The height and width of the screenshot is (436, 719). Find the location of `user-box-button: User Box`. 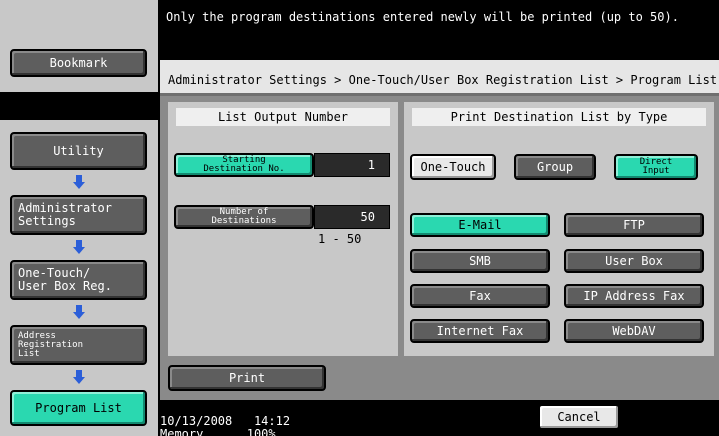

user-box-button: User Box is located at coordinates (634, 261).